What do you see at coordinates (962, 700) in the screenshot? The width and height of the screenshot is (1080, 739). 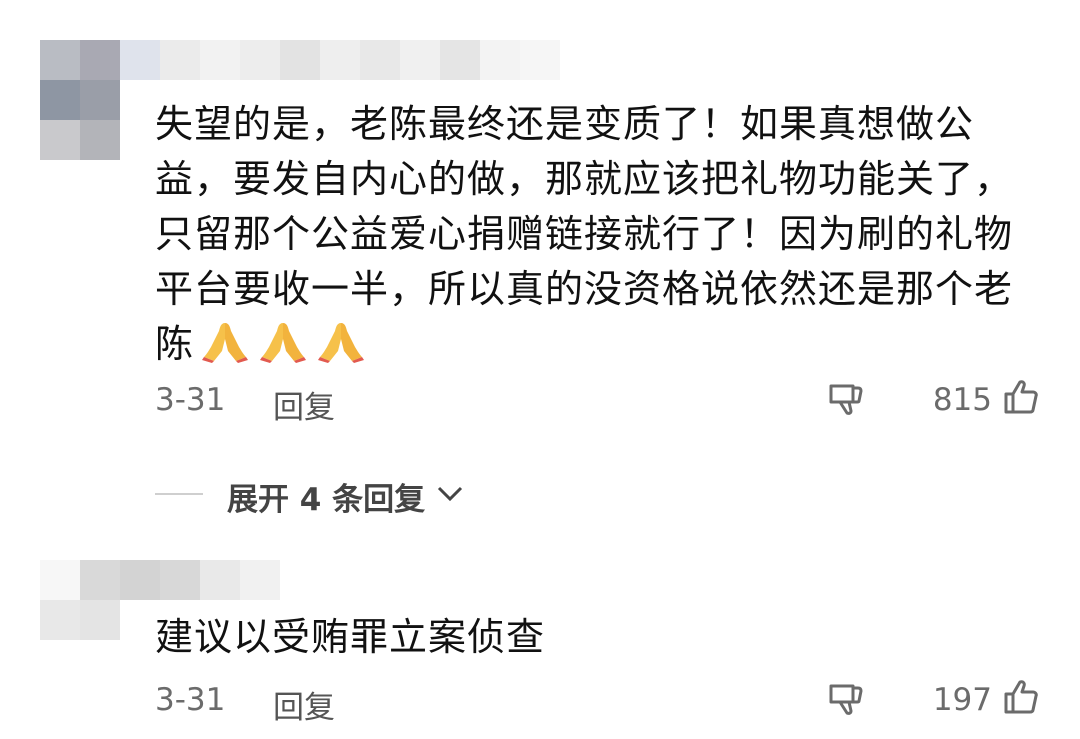 I see `like-count: 197` at bounding box center [962, 700].